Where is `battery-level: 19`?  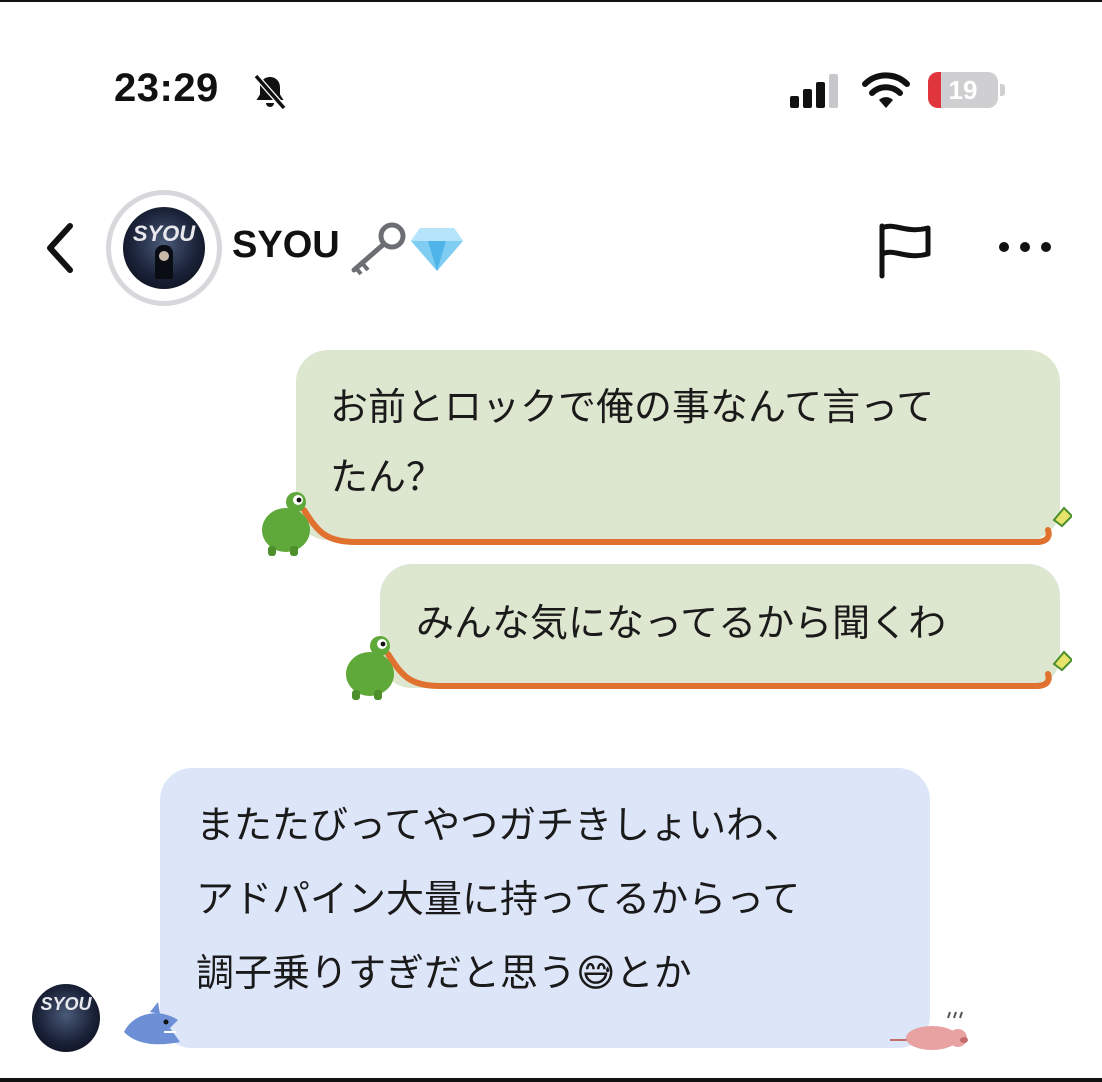
battery-level: 19 is located at coordinates (963, 90).